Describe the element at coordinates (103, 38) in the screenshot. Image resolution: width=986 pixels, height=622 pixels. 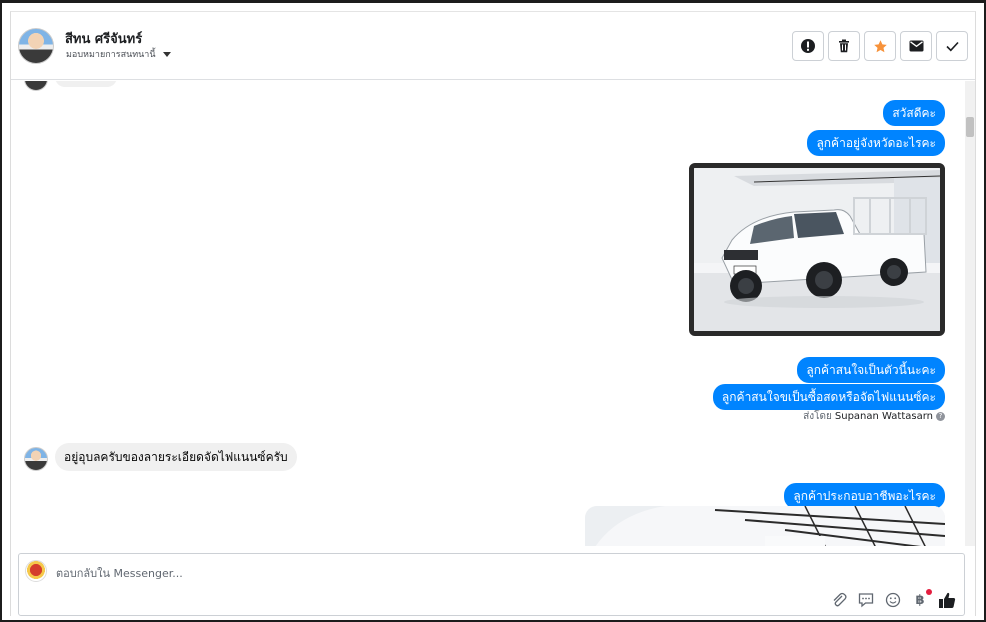
I see `contact-name: สีทน ศรีจันทร์` at that location.